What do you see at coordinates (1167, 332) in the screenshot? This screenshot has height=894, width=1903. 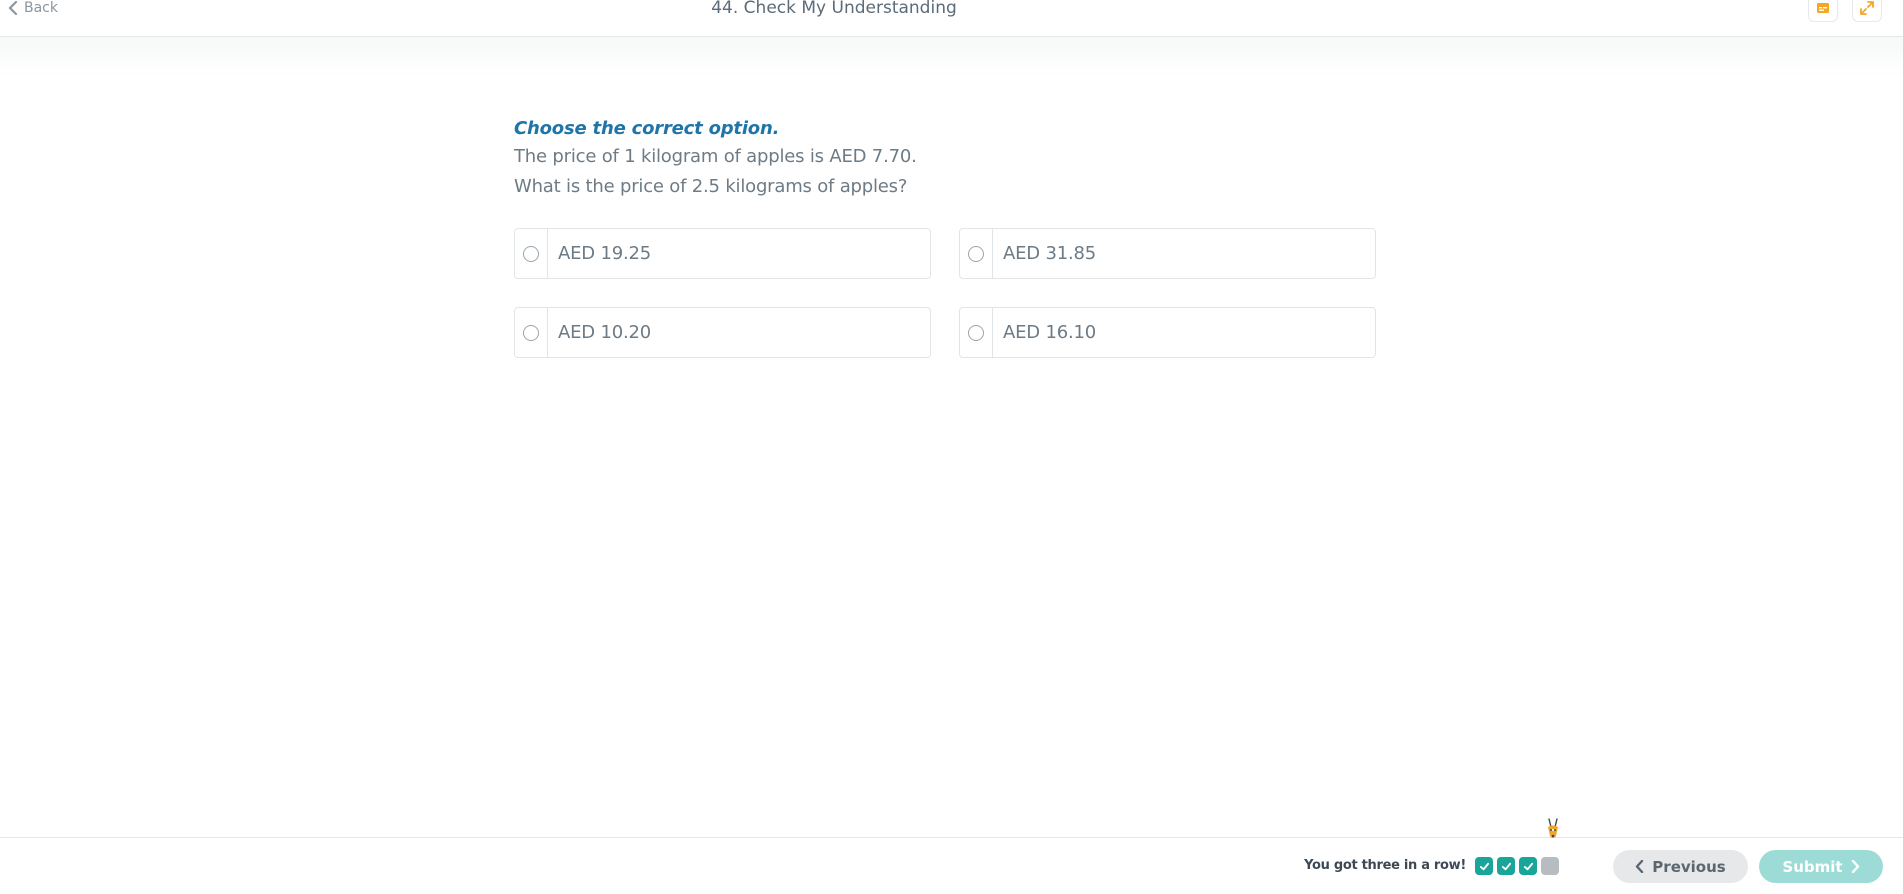 I see `option-4: AED 16.10` at bounding box center [1167, 332].